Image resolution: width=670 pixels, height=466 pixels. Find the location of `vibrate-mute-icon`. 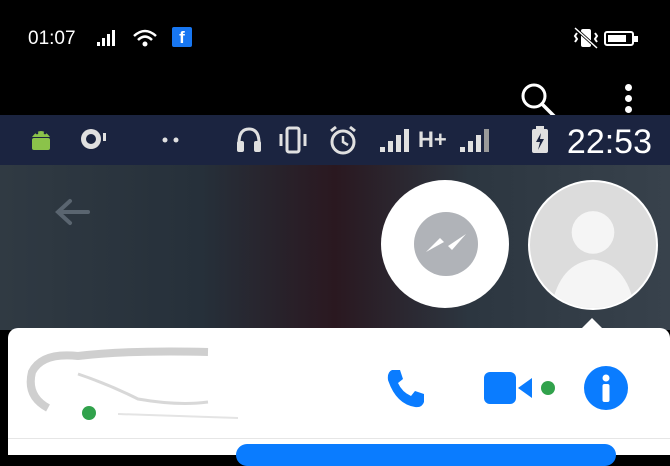

vibrate-mute-icon is located at coordinates (586, 38).